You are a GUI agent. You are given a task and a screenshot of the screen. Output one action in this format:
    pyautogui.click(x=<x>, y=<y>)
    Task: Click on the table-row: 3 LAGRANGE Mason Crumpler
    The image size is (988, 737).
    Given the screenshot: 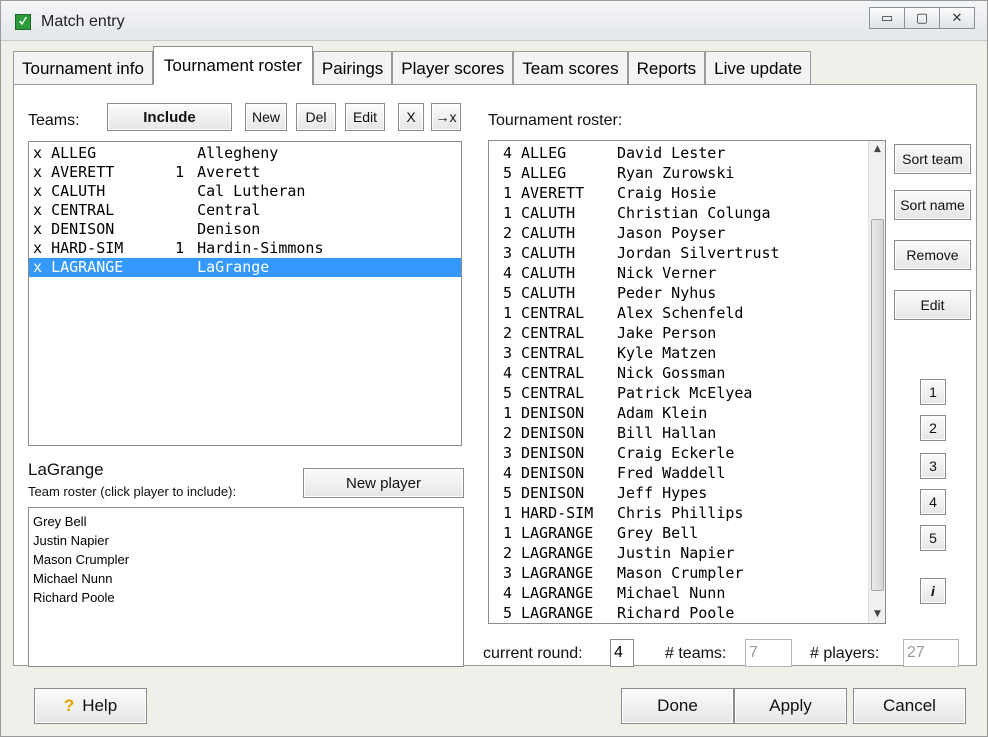 What is the action you would take?
    pyautogui.click(x=687, y=573)
    